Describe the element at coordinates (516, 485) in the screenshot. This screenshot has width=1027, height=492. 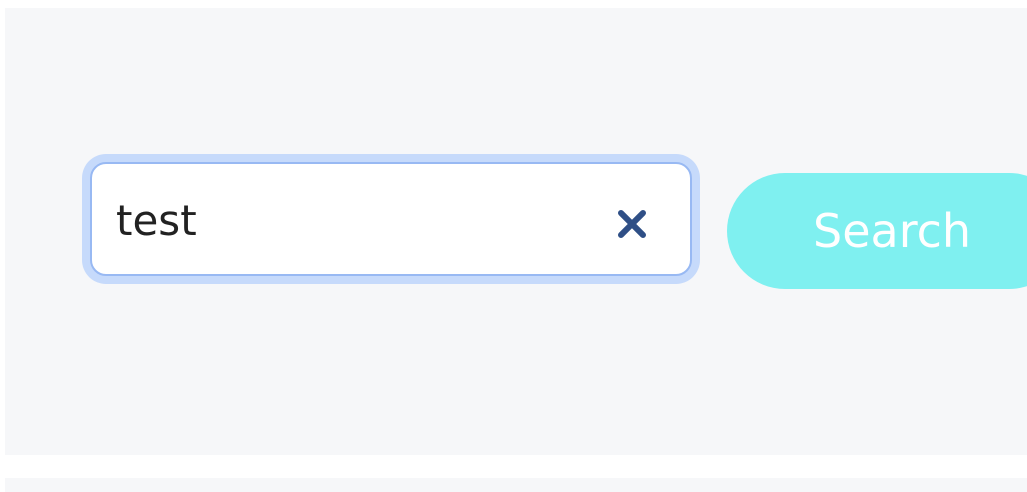
I see `lower-panel-strip` at that location.